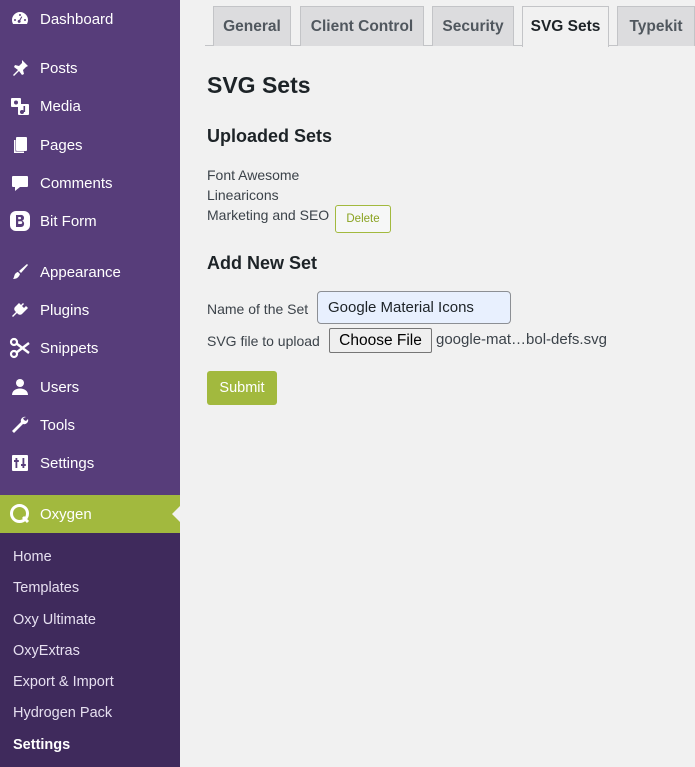 The image size is (695, 767). I want to click on menu-item-posts: Posts, so click(90, 68).